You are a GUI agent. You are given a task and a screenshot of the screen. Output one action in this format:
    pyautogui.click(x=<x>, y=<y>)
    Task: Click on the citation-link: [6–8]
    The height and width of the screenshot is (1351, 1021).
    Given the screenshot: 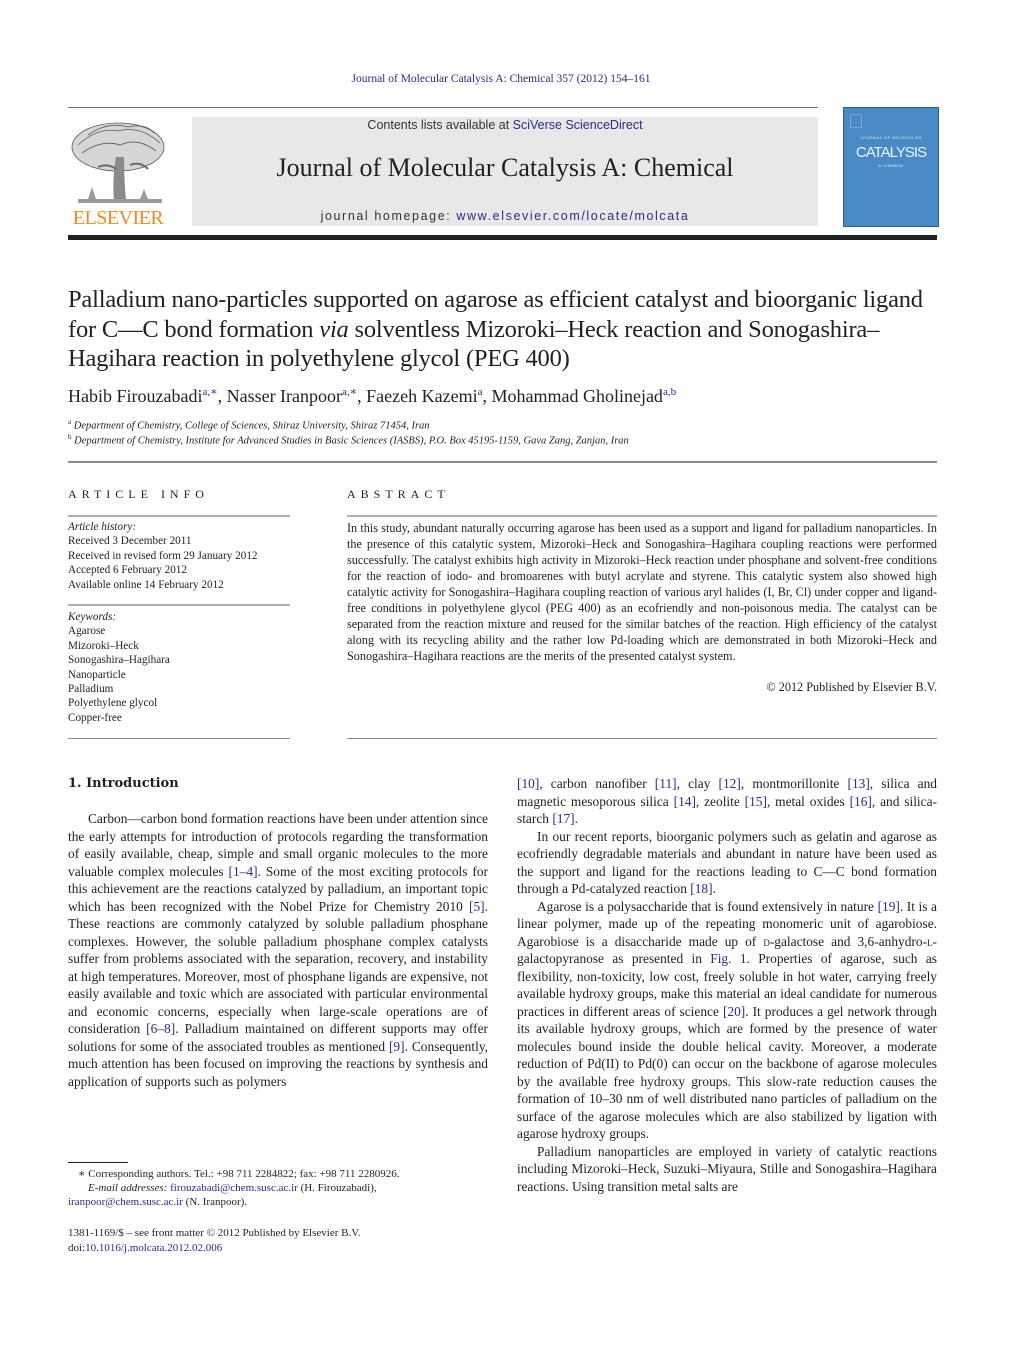 What is the action you would take?
    pyautogui.click(x=160, y=1028)
    